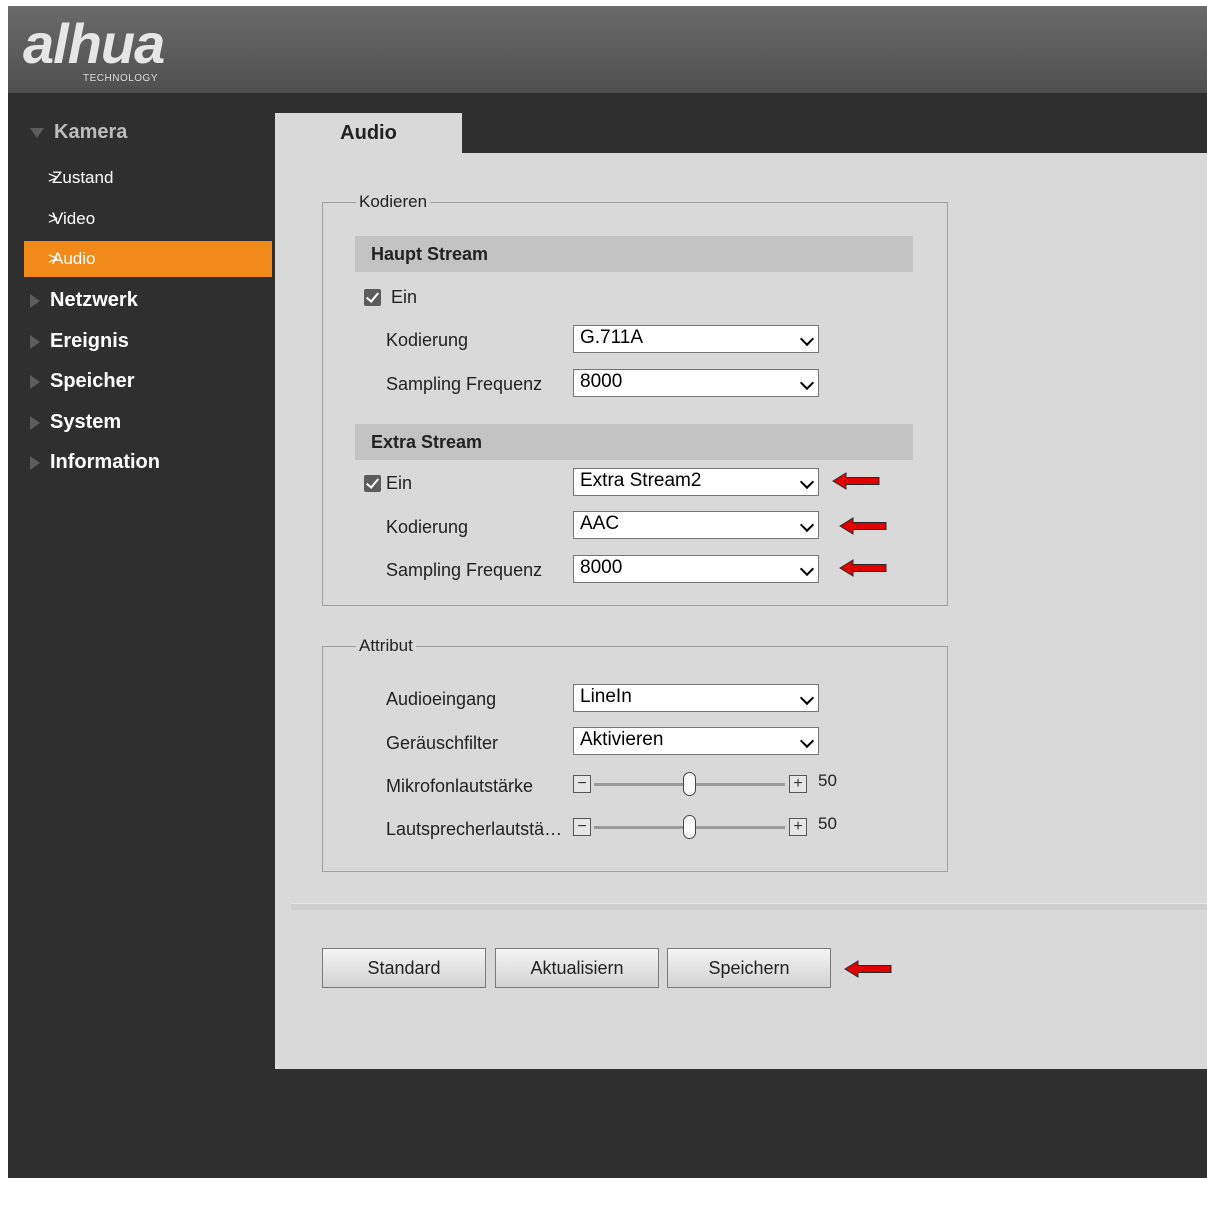 The height and width of the screenshot is (1205, 1207). I want to click on noise-filter-select: Aktivieren, so click(696, 741).